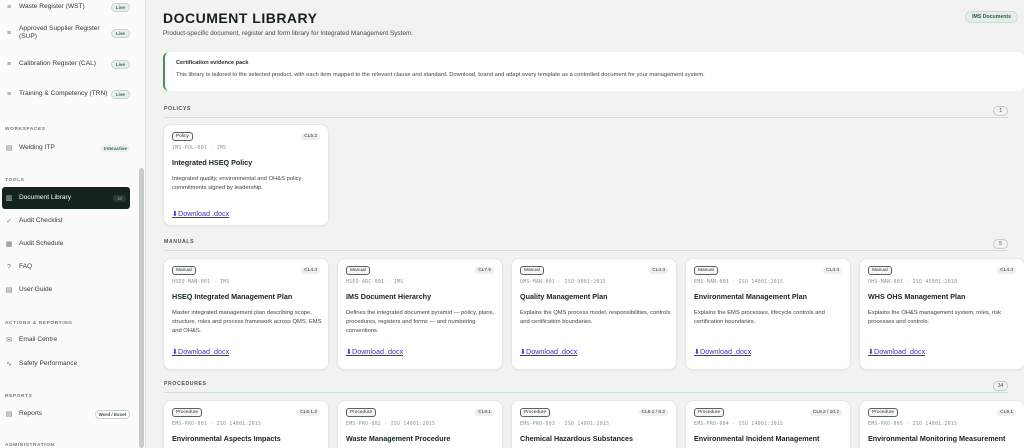 This screenshot has height=448, width=1024. What do you see at coordinates (9, 340) in the screenshot?
I see `mail-icon: ✉` at bounding box center [9, 340].